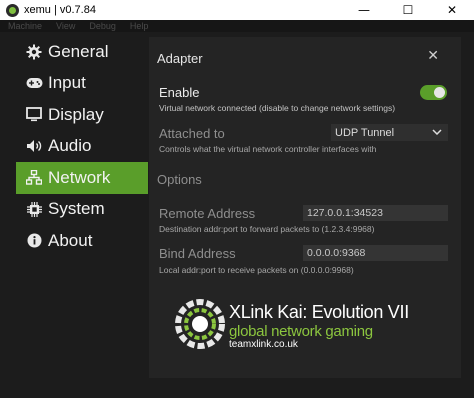 The width and height of the screenshot is (474, 398). I want to click on maximize-button: ☐, so click(408, 10).